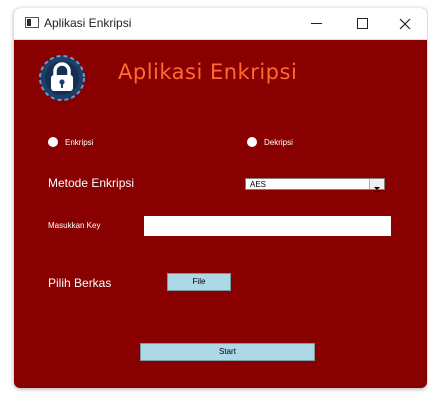 Image resolution: width=428 pixels, height=394 pixels. Describe the element at coordinates (252, 142) in the screenshot. I see `radio-dekripsi` at that location.